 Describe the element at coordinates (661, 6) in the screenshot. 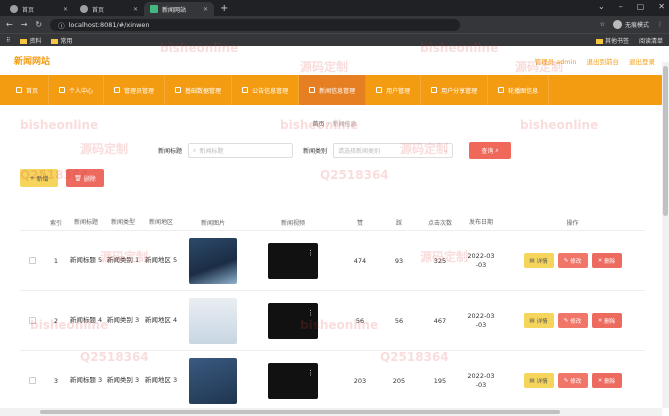

I see `close-window-icon: ✕` at that location.